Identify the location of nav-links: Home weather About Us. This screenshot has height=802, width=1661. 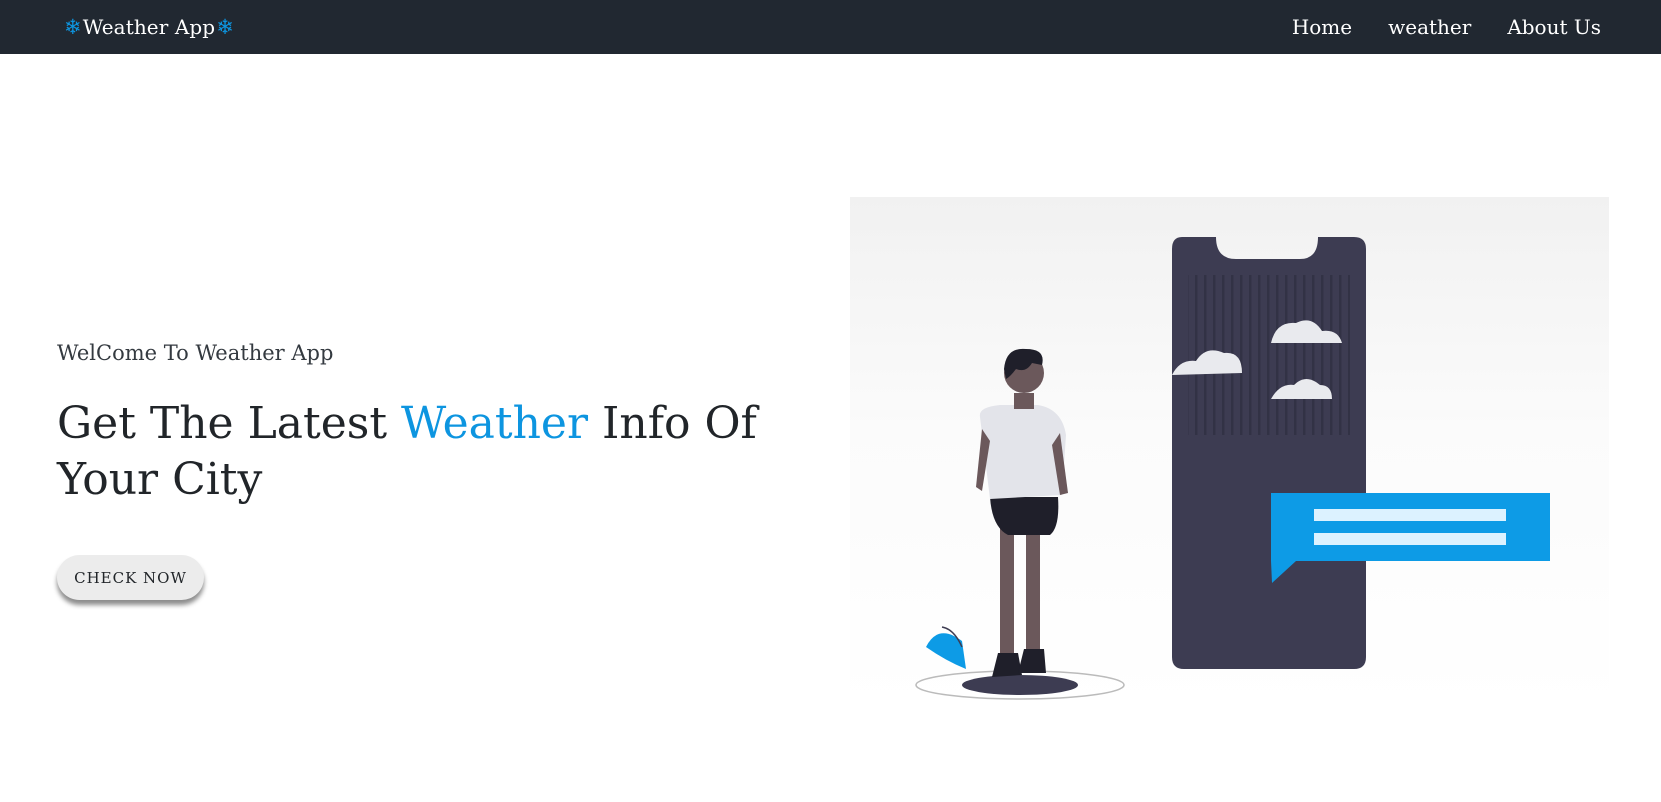
(1446, 27).